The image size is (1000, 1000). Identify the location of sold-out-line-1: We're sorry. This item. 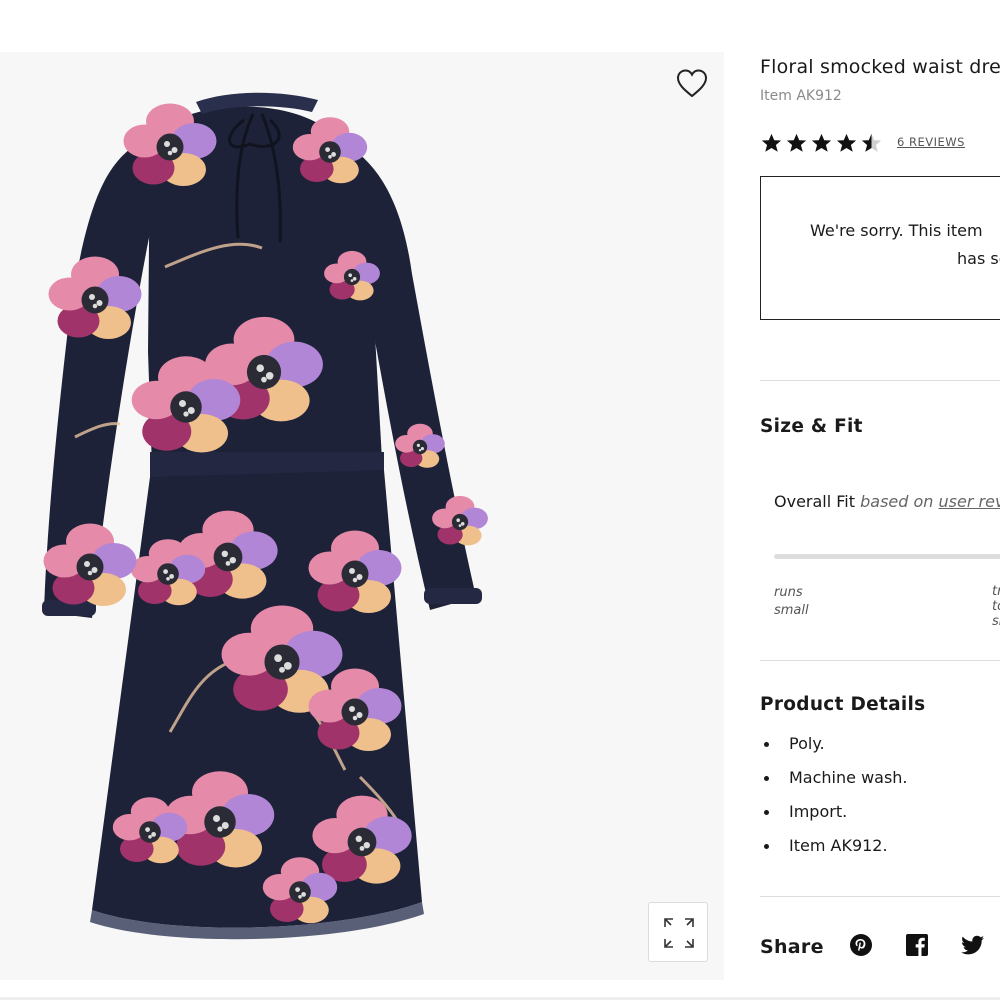
(896, 230).